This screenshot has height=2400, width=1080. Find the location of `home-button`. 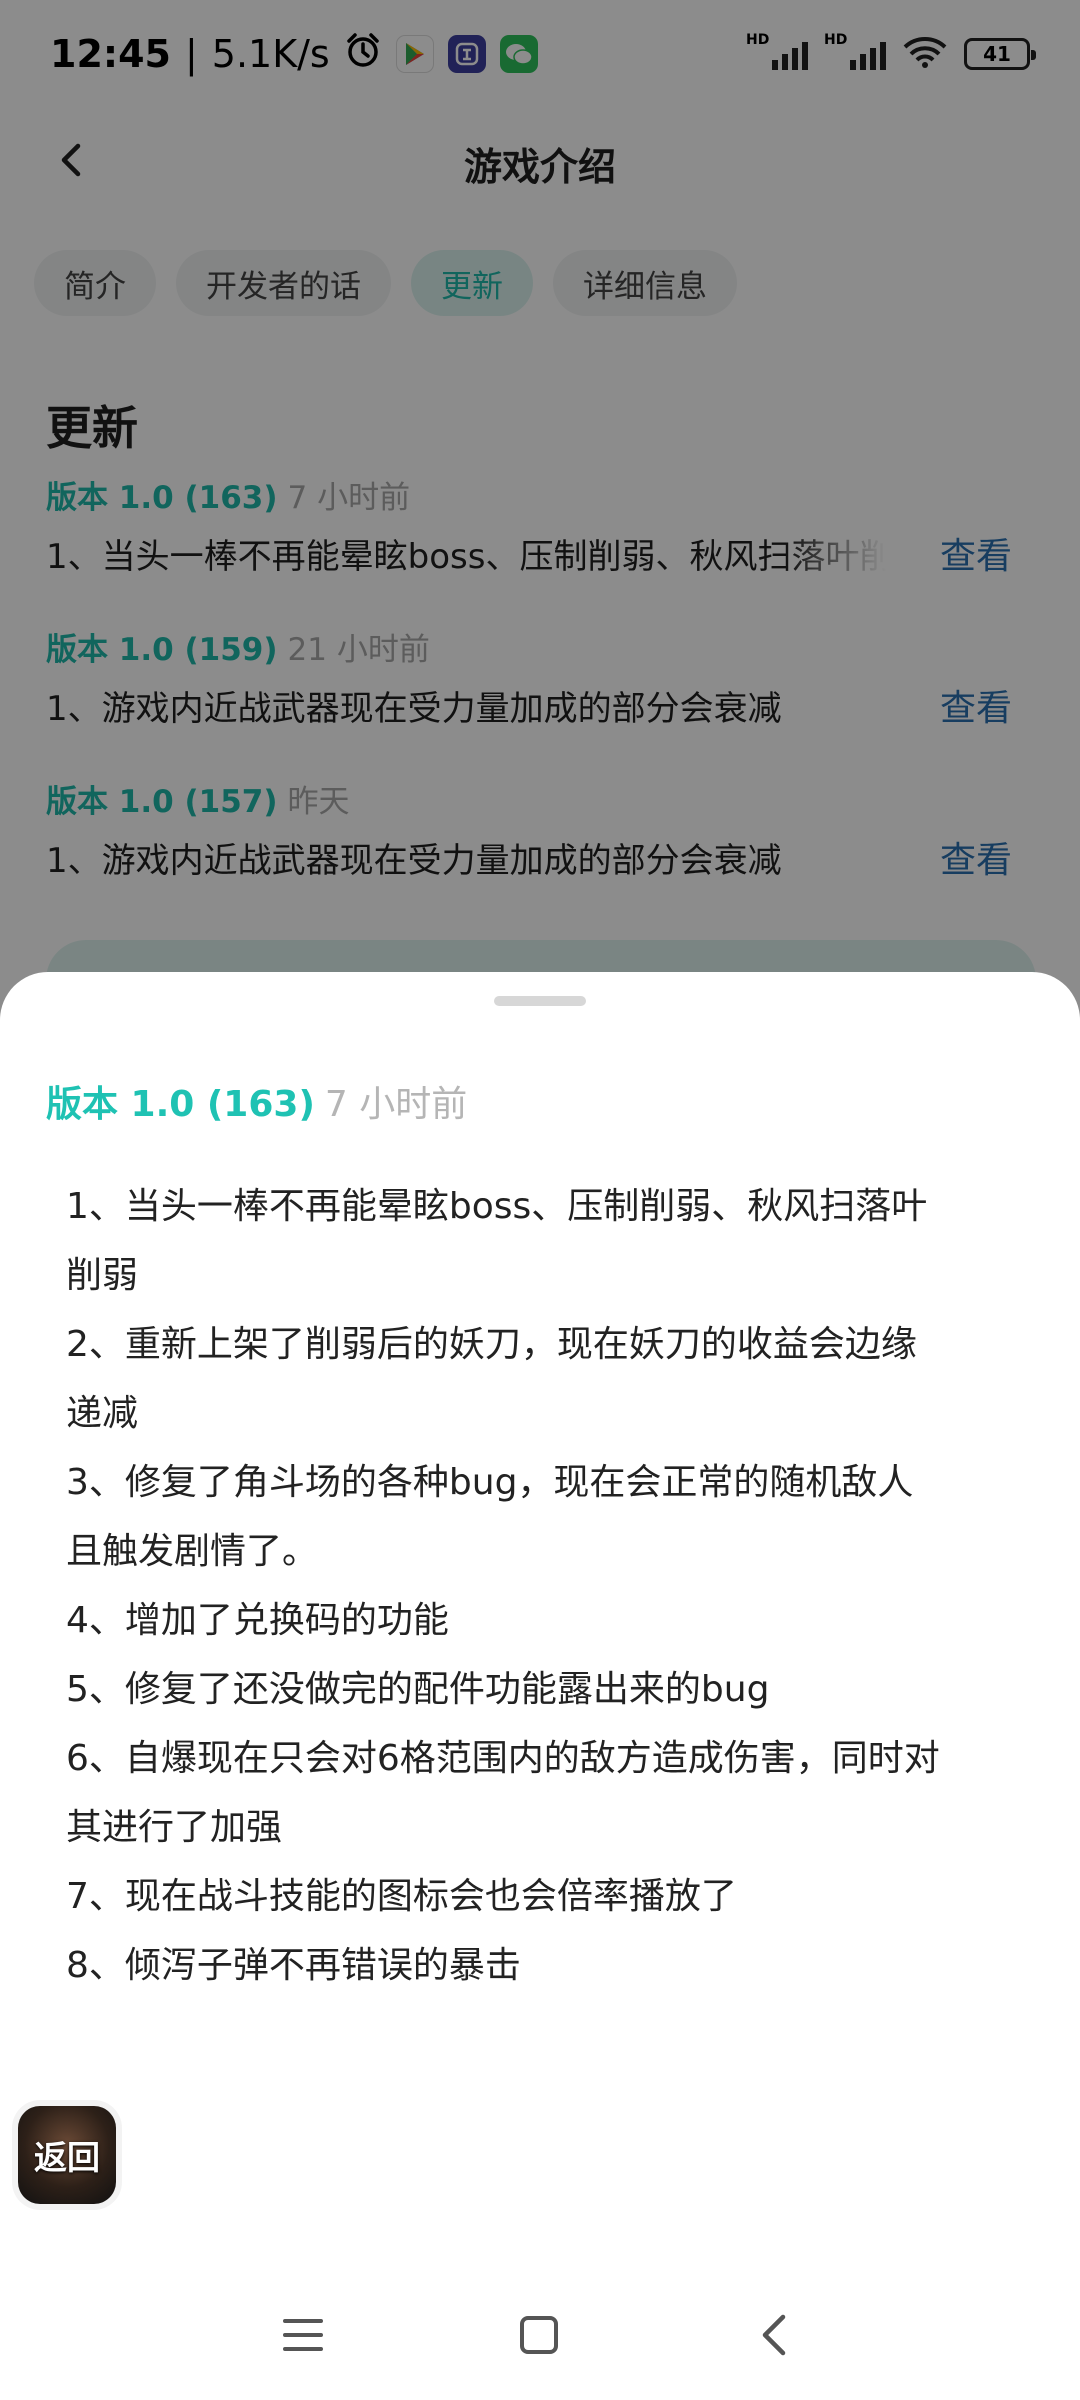

home-button is located at coordinates (539, 2335).